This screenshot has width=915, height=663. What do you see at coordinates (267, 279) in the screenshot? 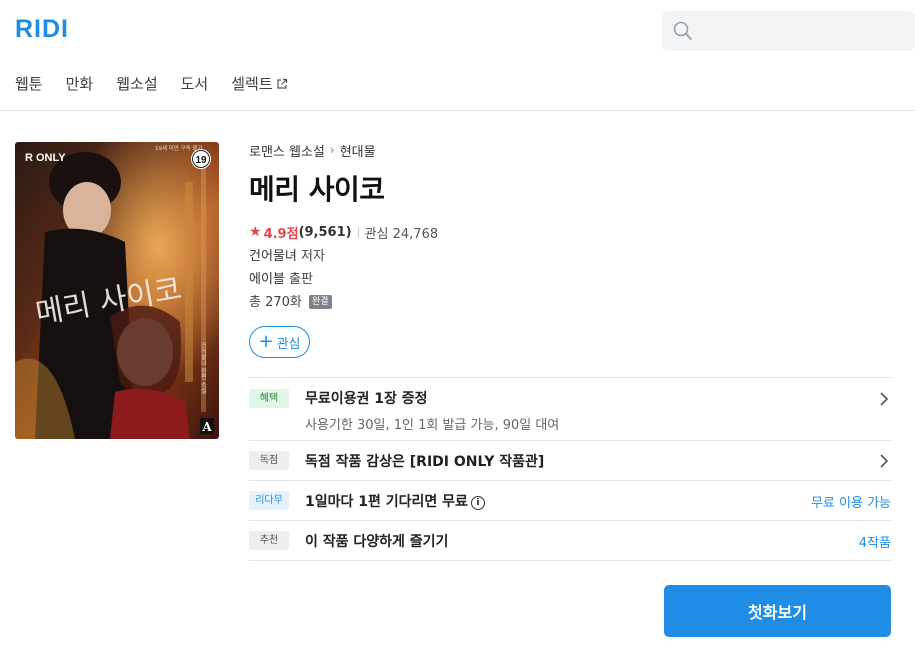
I see `publisher-name: 에이블` at bounding box center [267, 279].